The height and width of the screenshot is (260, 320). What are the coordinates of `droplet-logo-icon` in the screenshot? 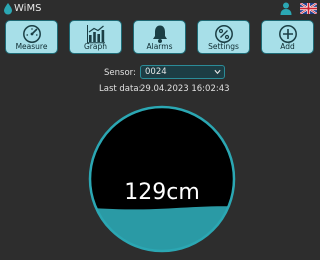 It's located at (8, 9).